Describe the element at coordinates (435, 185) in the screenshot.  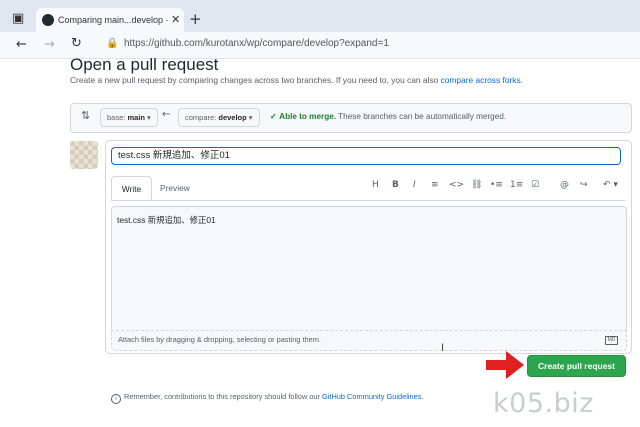
I see `quote-icon: ≡` at that location.